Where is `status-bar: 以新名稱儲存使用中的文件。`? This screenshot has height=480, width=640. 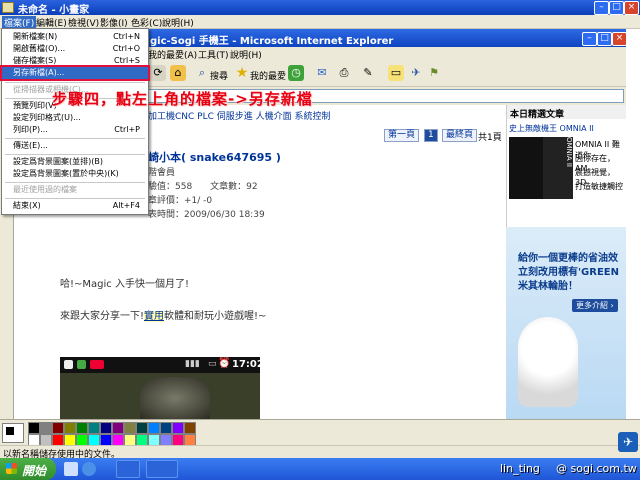 status-bar: 以新名稱儲存使用中的文件。 is located at coordinates (320, 452).